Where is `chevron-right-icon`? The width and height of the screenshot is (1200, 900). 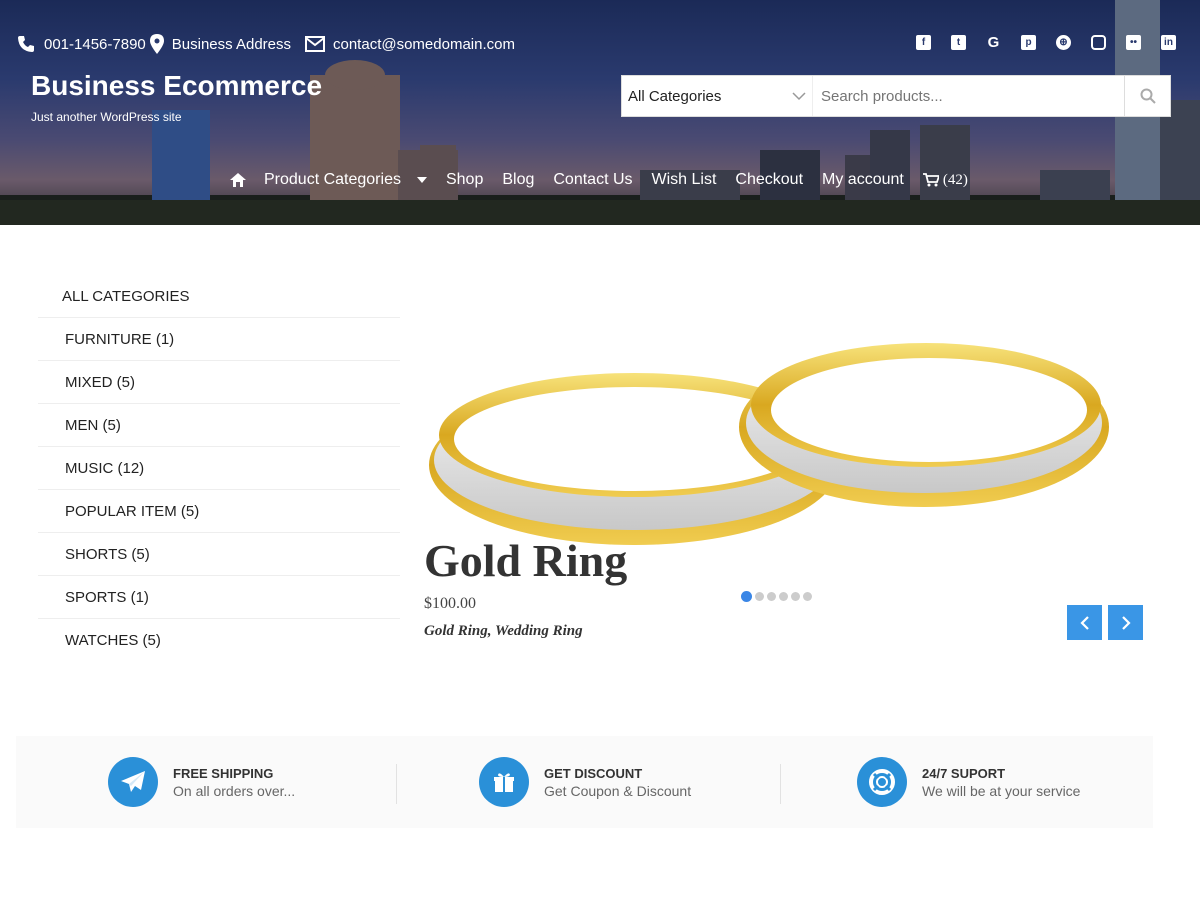 chevron-right-icon is located at coordinates (1126, 622).